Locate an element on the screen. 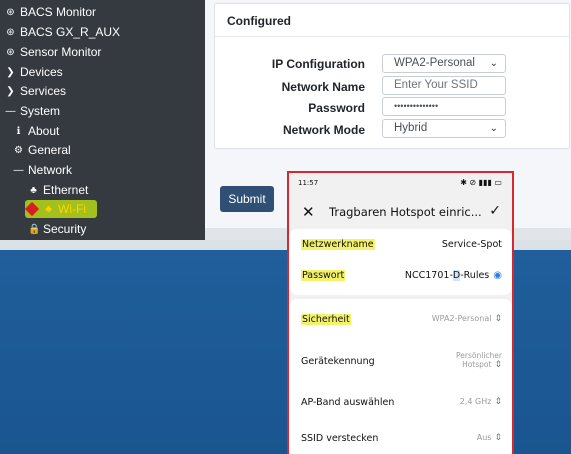 The image size is (571, 454). submit-button: Submit is located at coordinates (247, 199).